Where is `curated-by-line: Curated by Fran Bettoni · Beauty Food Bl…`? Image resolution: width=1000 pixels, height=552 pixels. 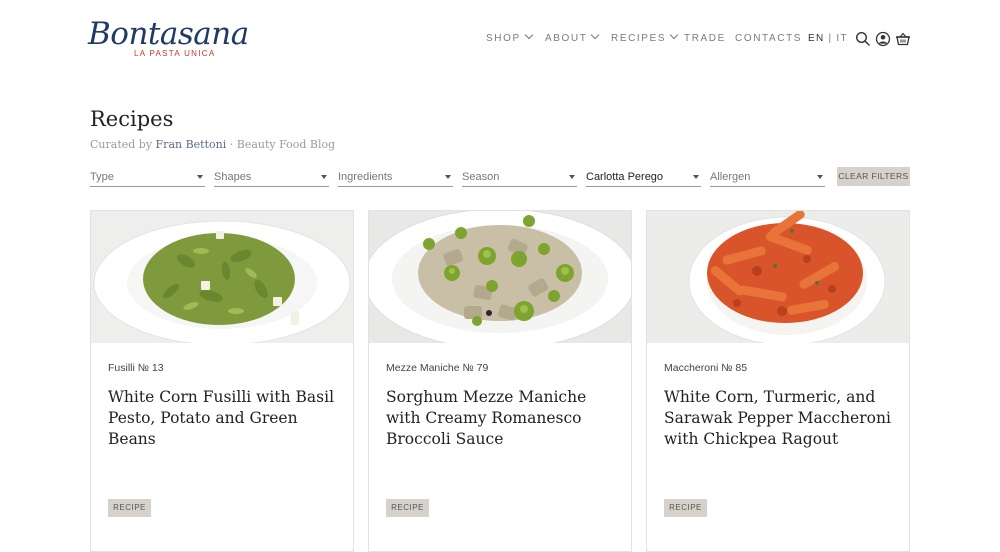
curated-by-line: Curated by Fran Bettoni · Beauty Food Bl… is located at coordinates (212, 144).